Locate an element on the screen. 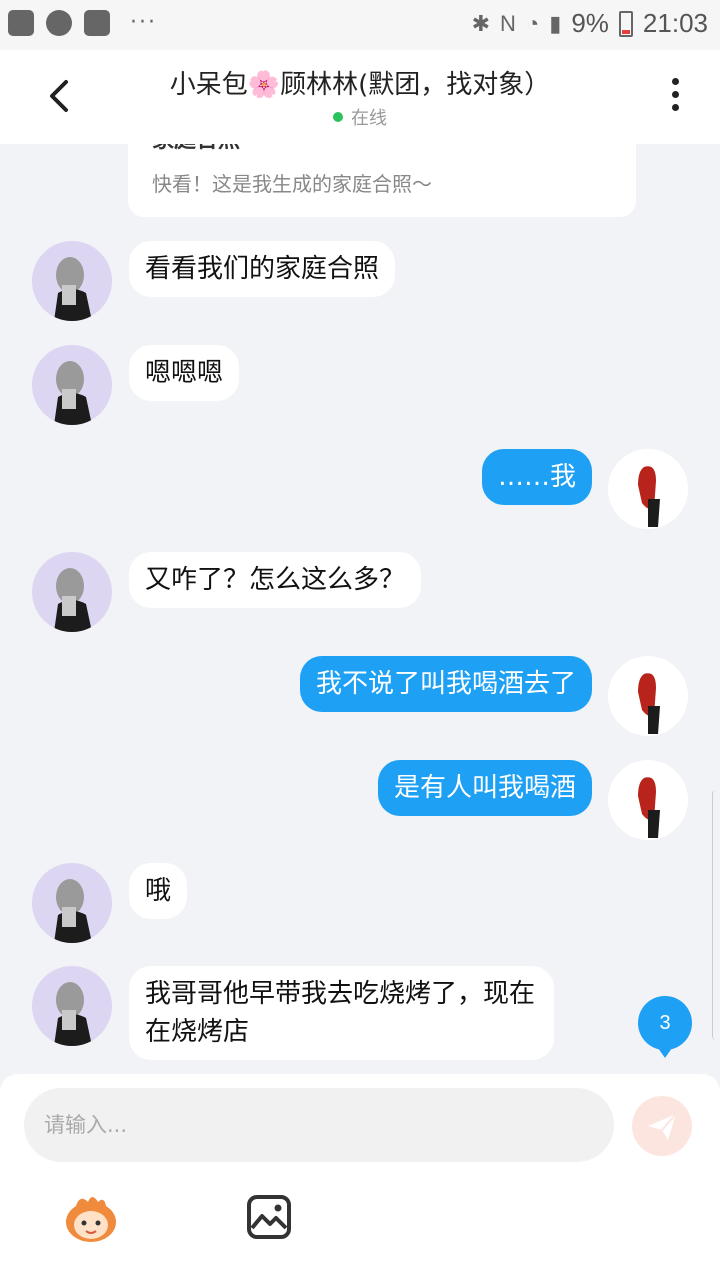  battery-icon is located at coordinates (625, 23).